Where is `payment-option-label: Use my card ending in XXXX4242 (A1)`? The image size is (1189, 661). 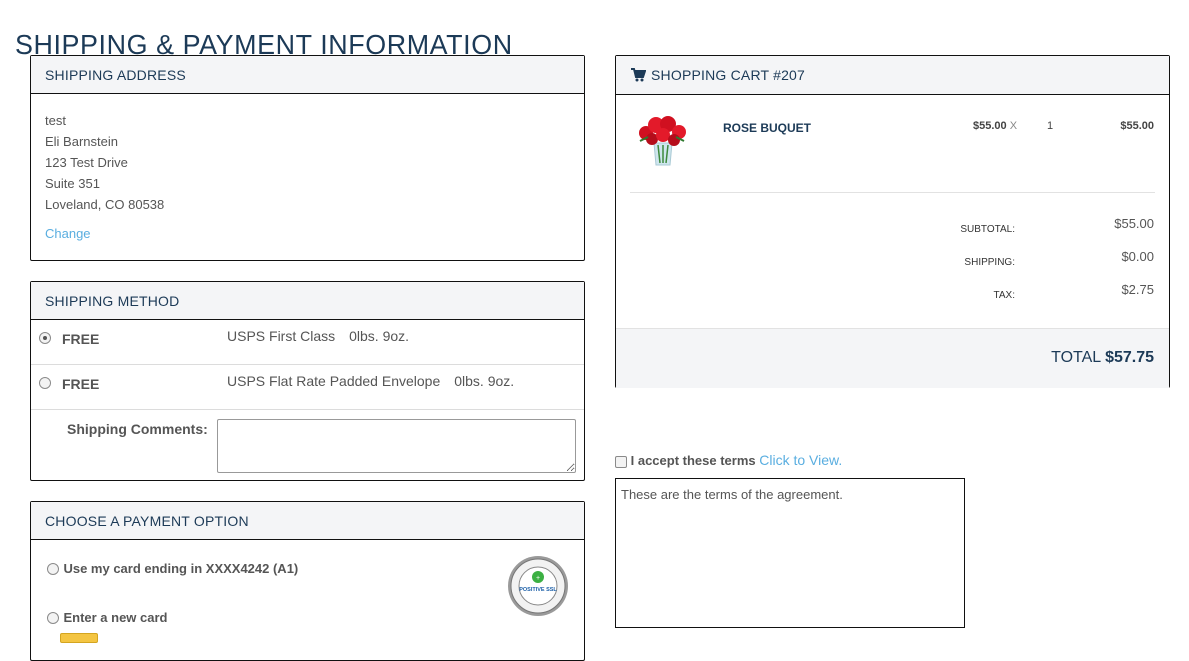 payment-option-label: Use my card ending in XXXX4242 (A1) is located at coordinates (181, 568).